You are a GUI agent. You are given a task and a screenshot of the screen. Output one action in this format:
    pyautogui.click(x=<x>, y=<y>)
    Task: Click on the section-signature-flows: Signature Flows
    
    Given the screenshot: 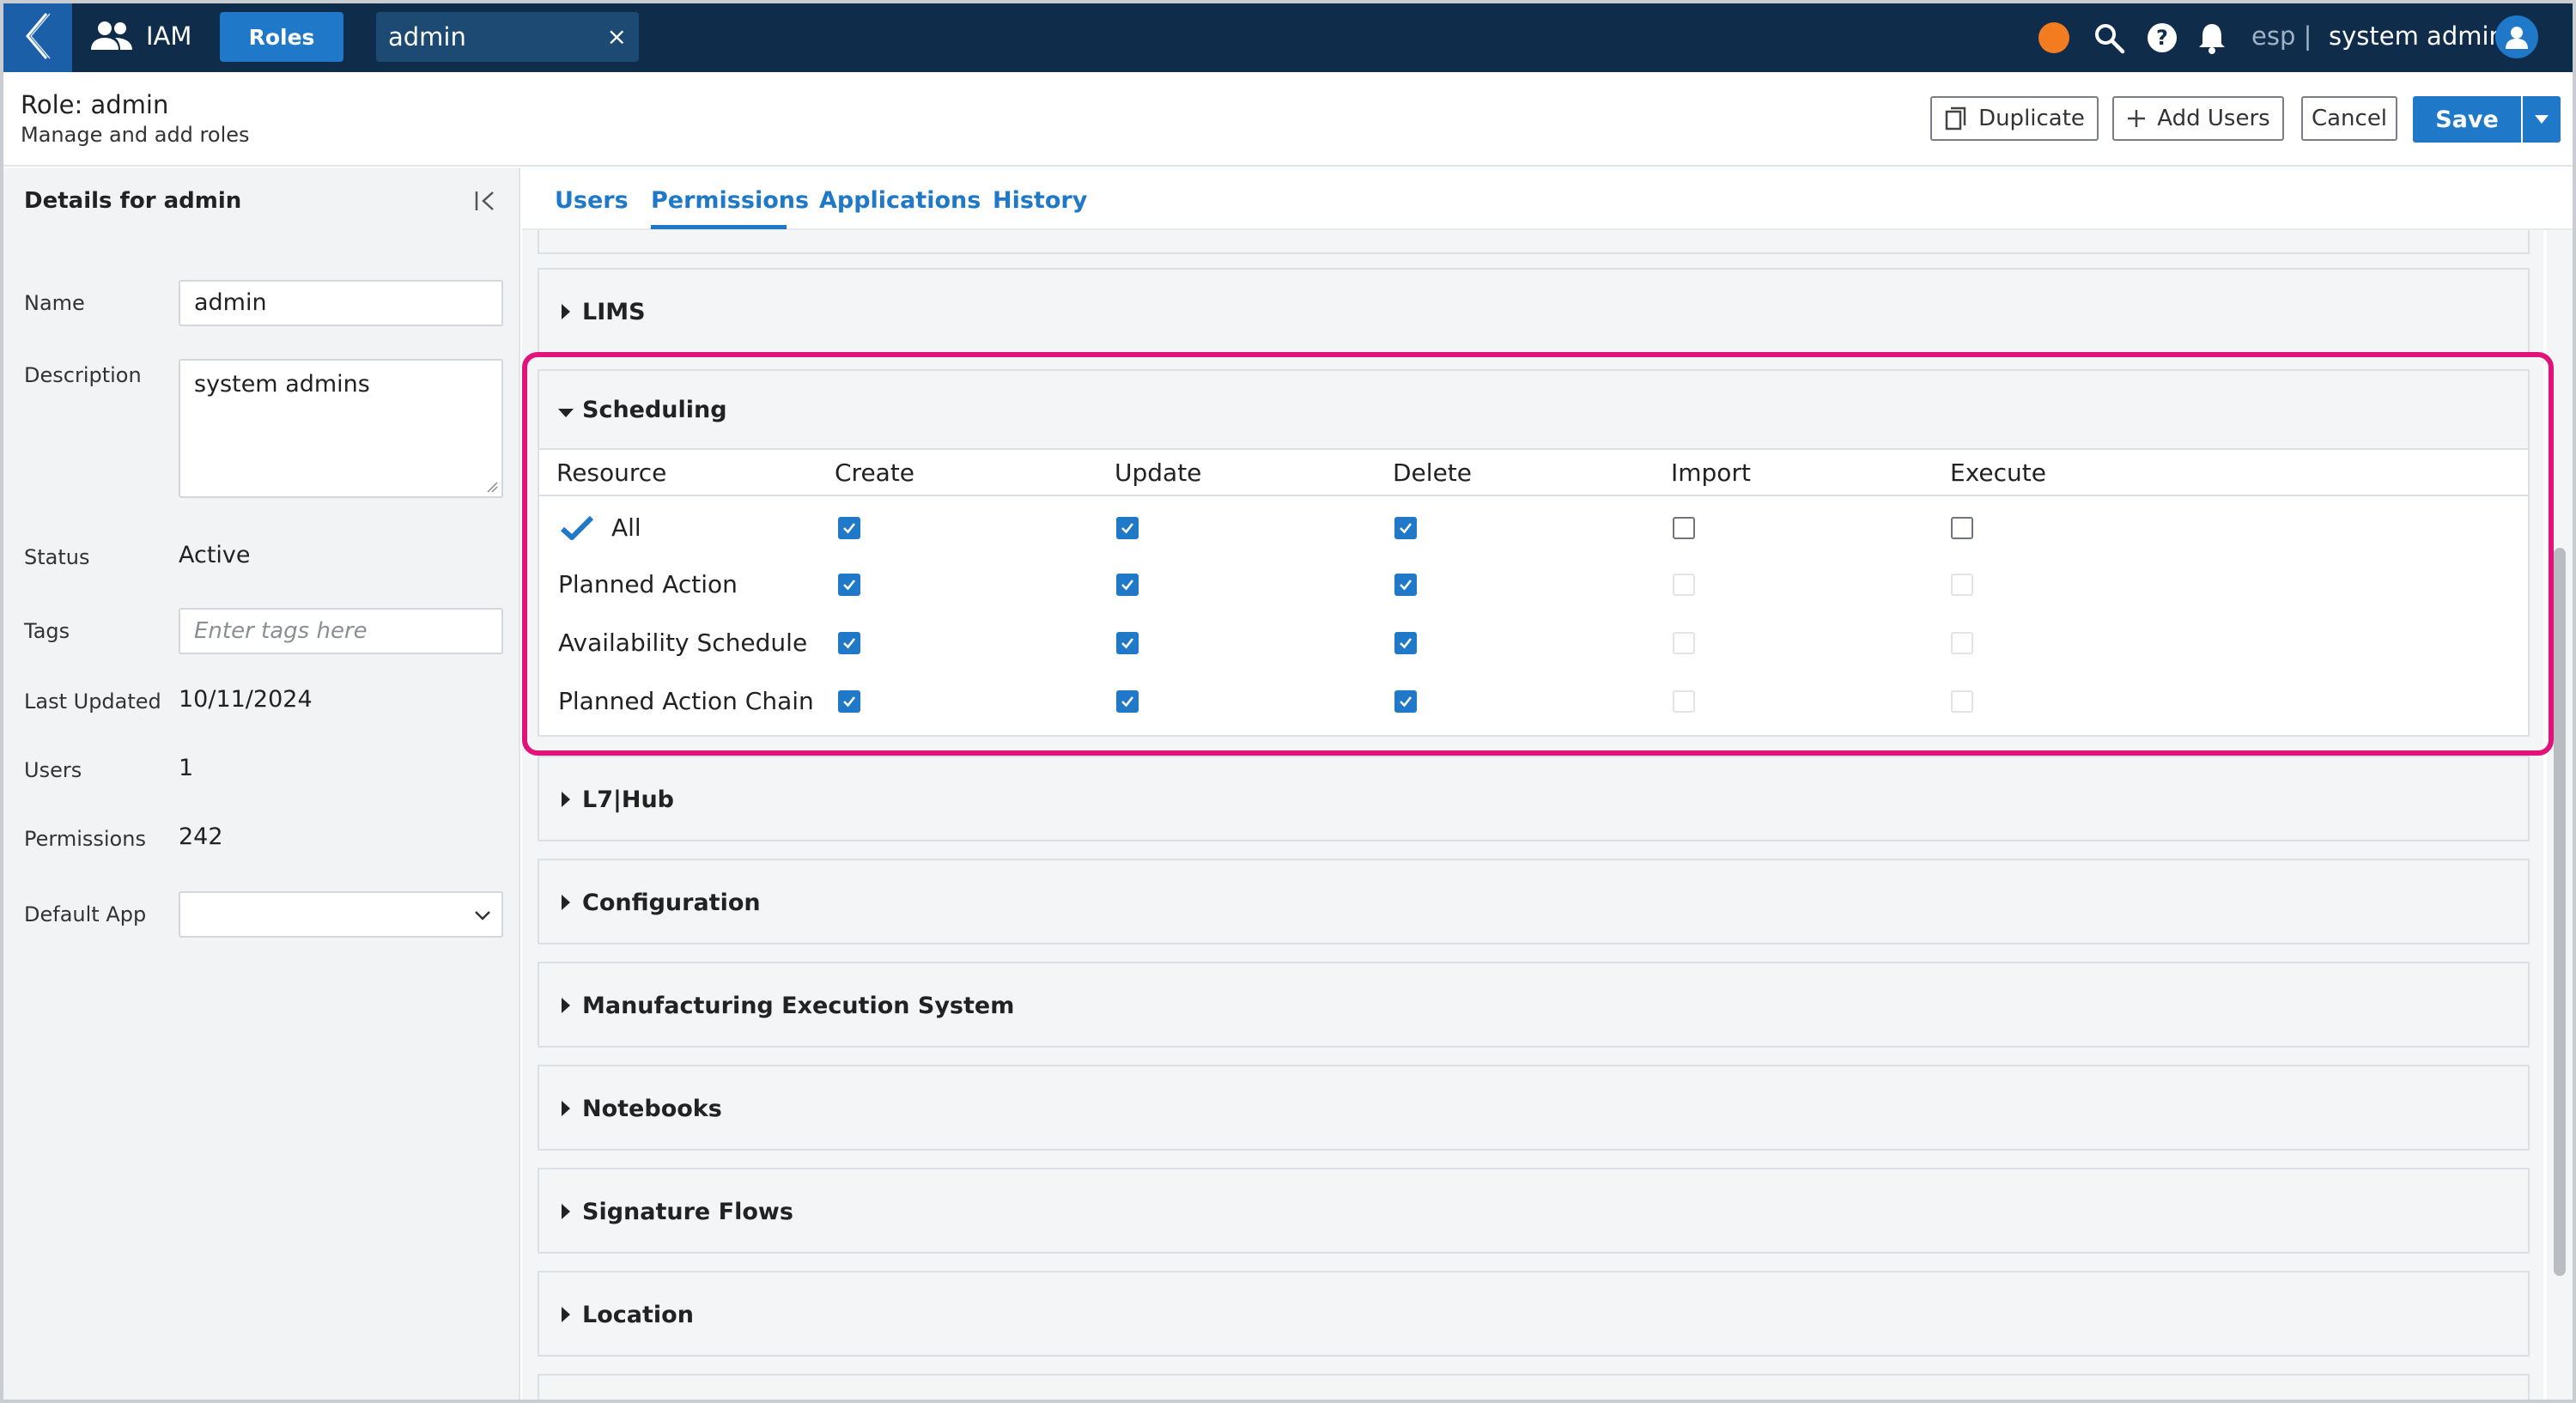 What is the action you would take?
    pyautogui.click(x=1534, y=1211)
    